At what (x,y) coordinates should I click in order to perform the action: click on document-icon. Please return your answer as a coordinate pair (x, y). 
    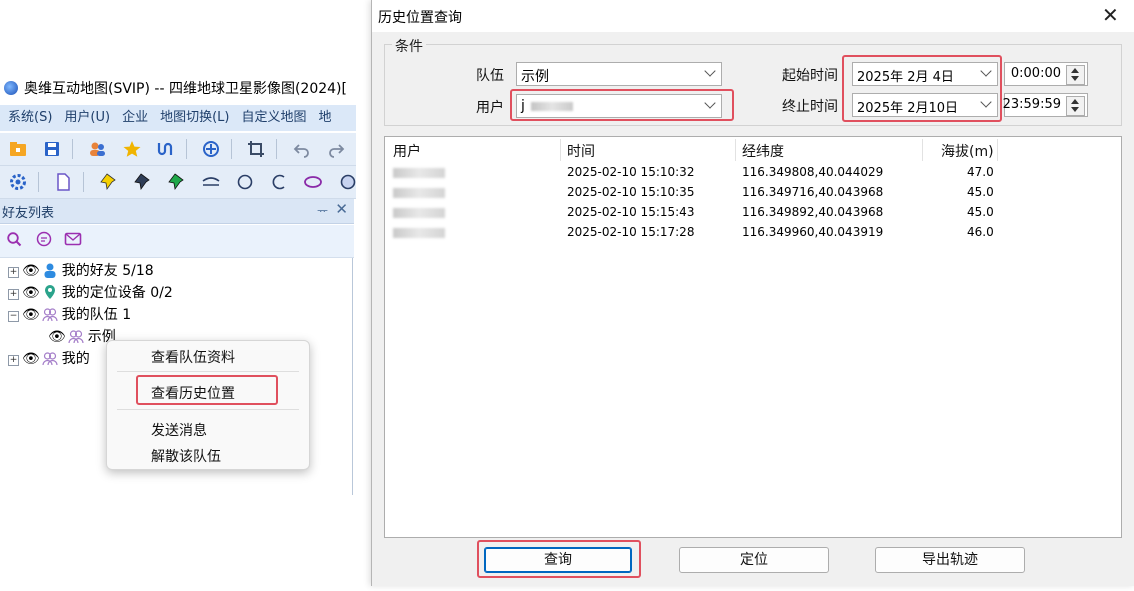
    Looking at the image, I should click on (63, 182).